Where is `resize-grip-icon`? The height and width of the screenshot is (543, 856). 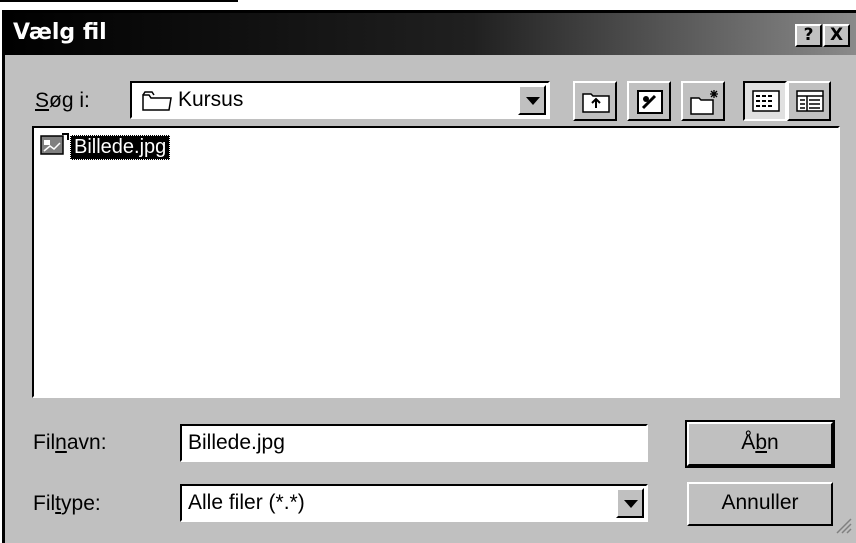
resize-grip-icon is located at coordinates (843, 527).